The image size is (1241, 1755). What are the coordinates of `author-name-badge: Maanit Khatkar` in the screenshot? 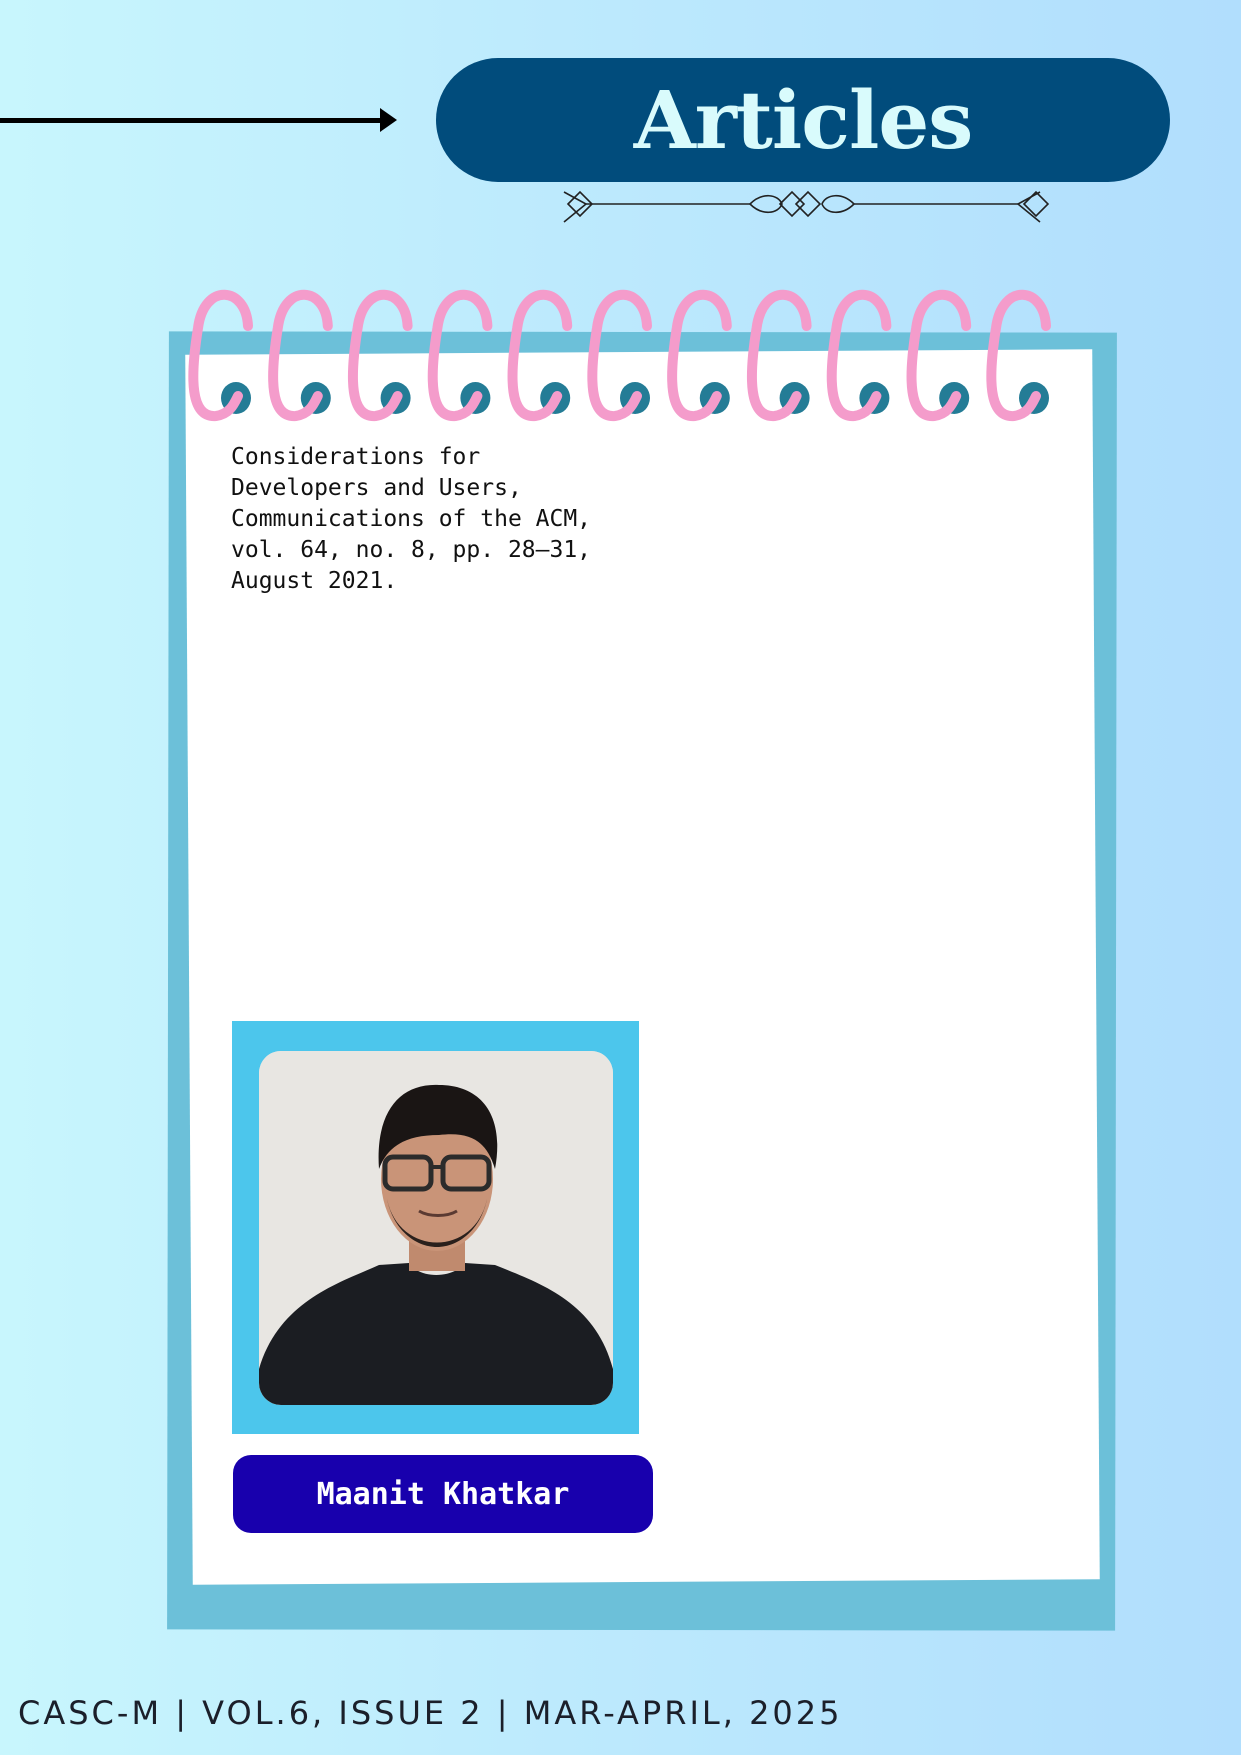 It's located at (443, 1494).